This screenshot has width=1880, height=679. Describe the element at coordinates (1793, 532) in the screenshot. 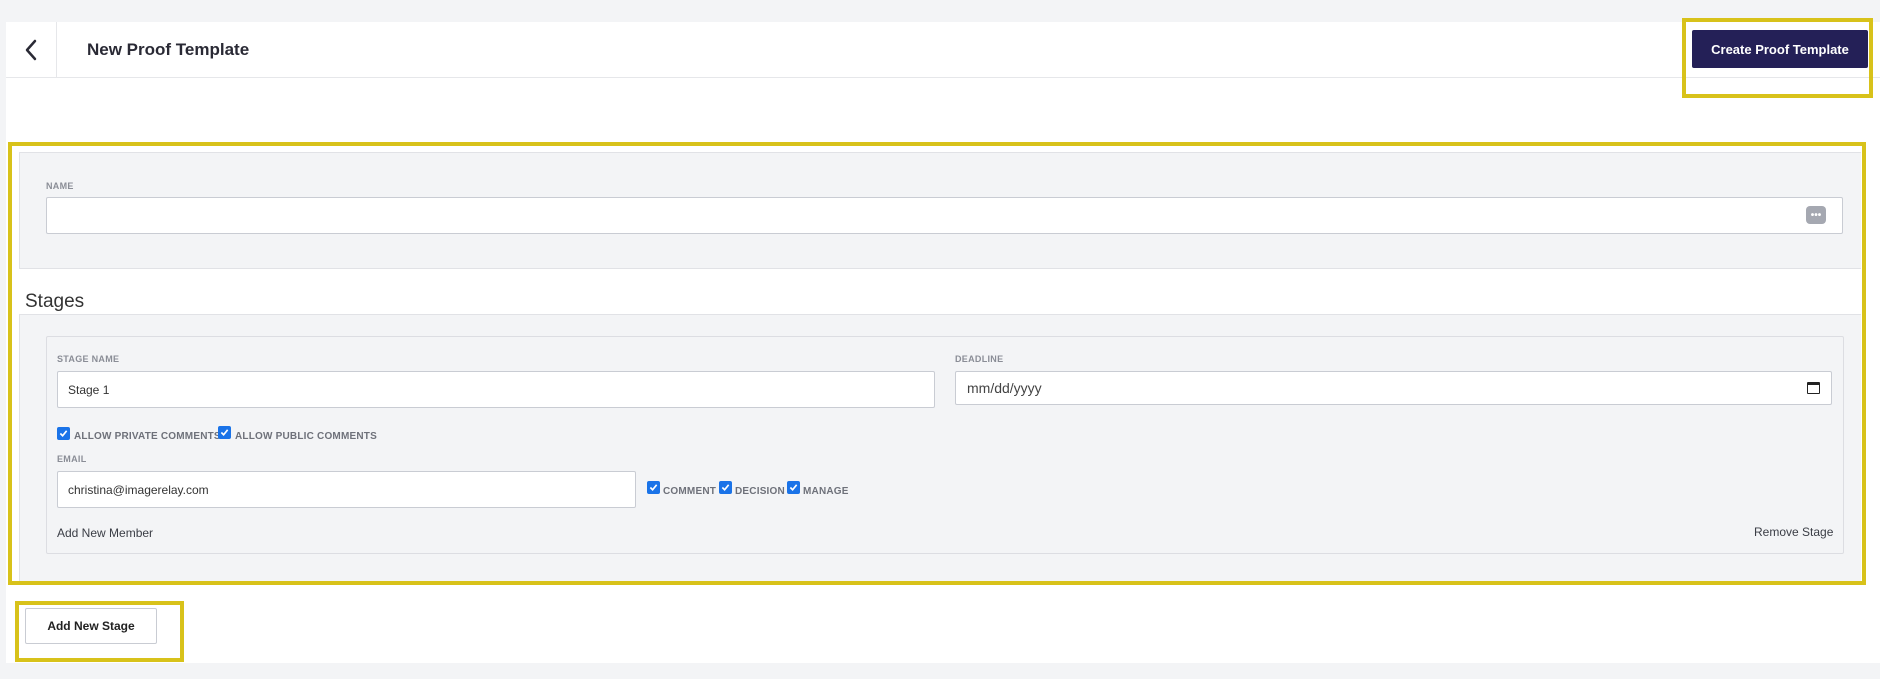

I see `remove-stage-link: Remove Stage` at that location.